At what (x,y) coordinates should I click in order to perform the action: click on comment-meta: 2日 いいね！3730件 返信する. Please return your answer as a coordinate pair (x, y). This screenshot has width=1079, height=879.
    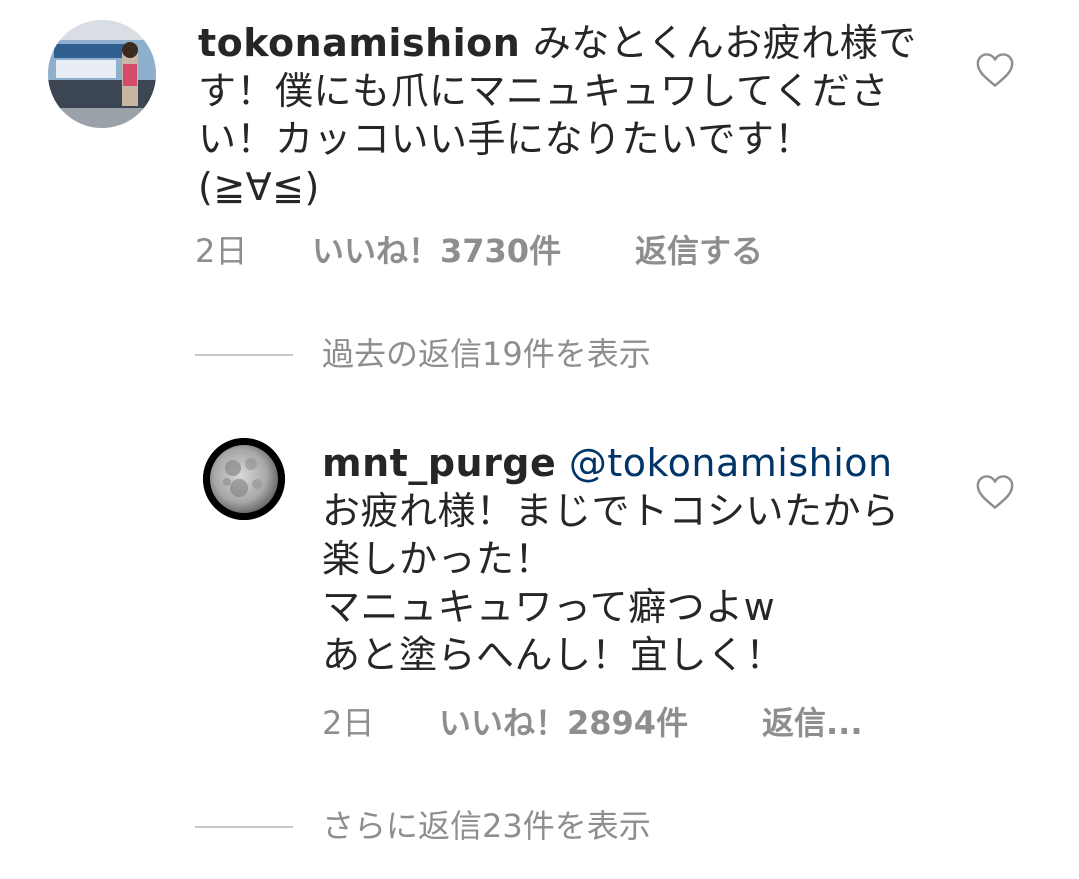
    Looking at the image, I should click on (545, 251).